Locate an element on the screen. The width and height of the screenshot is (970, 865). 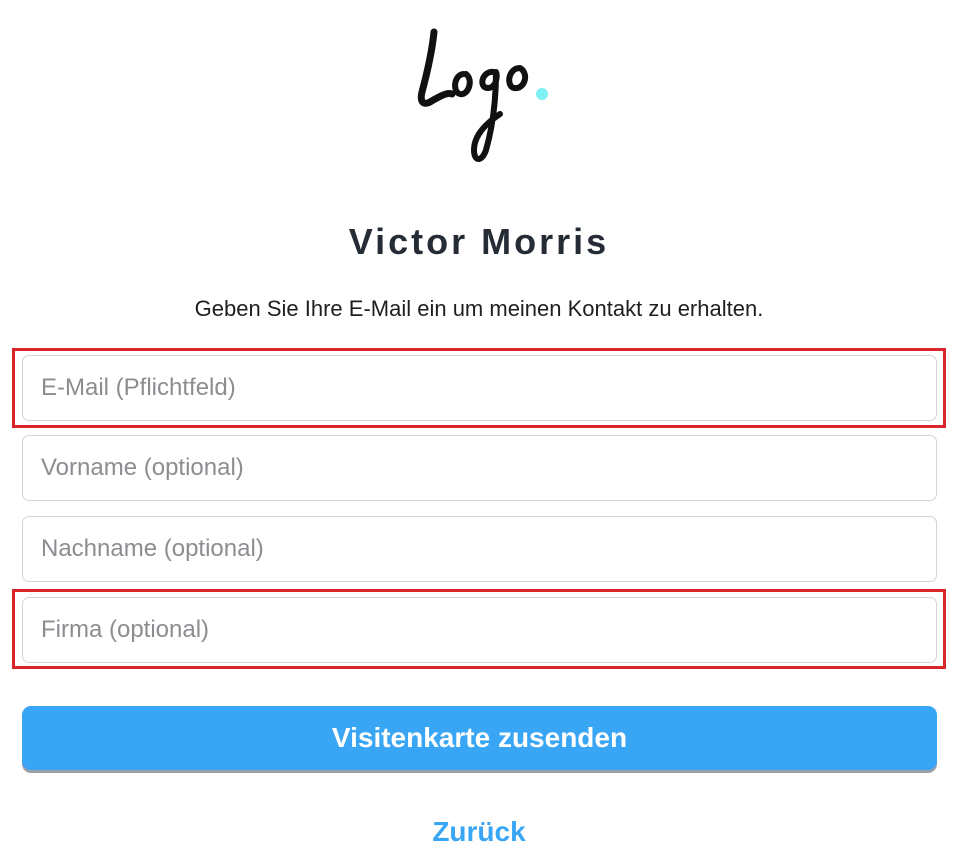
send-card-button: Visitenkarte zusenden is located at coordinates (479, 738).